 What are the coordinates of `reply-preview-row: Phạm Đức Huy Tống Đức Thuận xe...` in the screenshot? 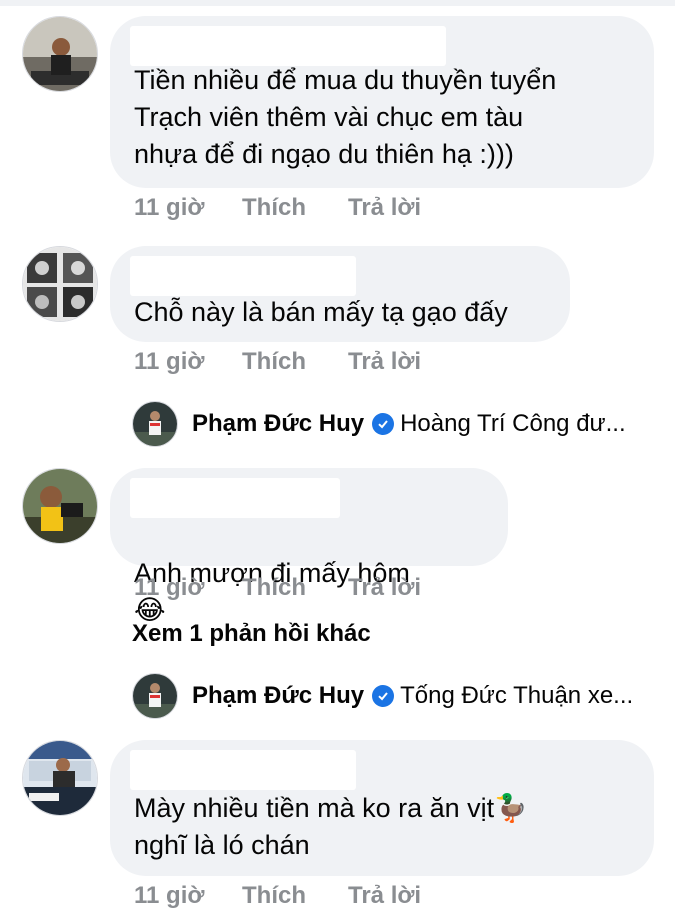 It's located at (382, 696).